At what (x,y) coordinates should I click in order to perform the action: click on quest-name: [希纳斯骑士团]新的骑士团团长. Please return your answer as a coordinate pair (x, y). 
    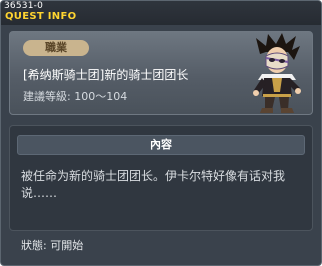
    Looking at the image, I should click on (106, 75).